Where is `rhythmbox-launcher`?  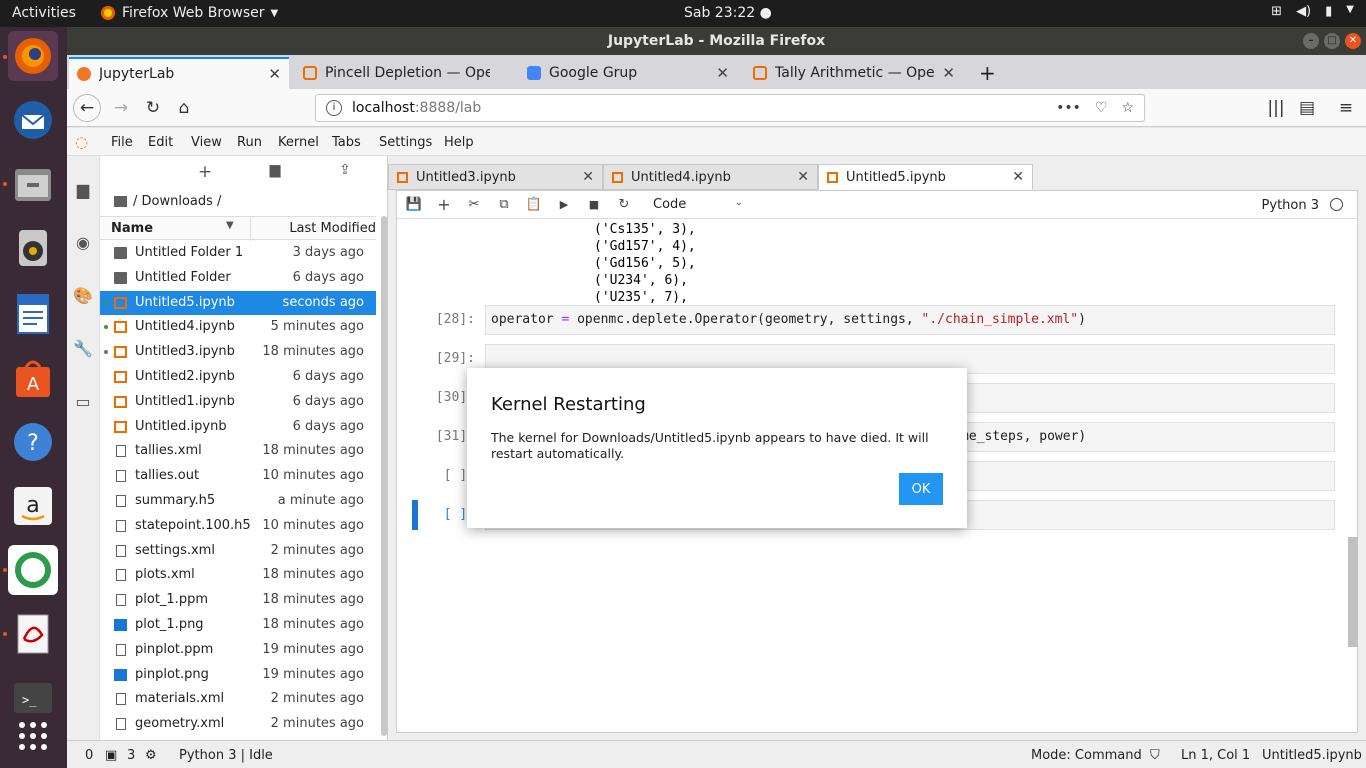 rhythmbox-launcher is located at coordinates (33, 248).